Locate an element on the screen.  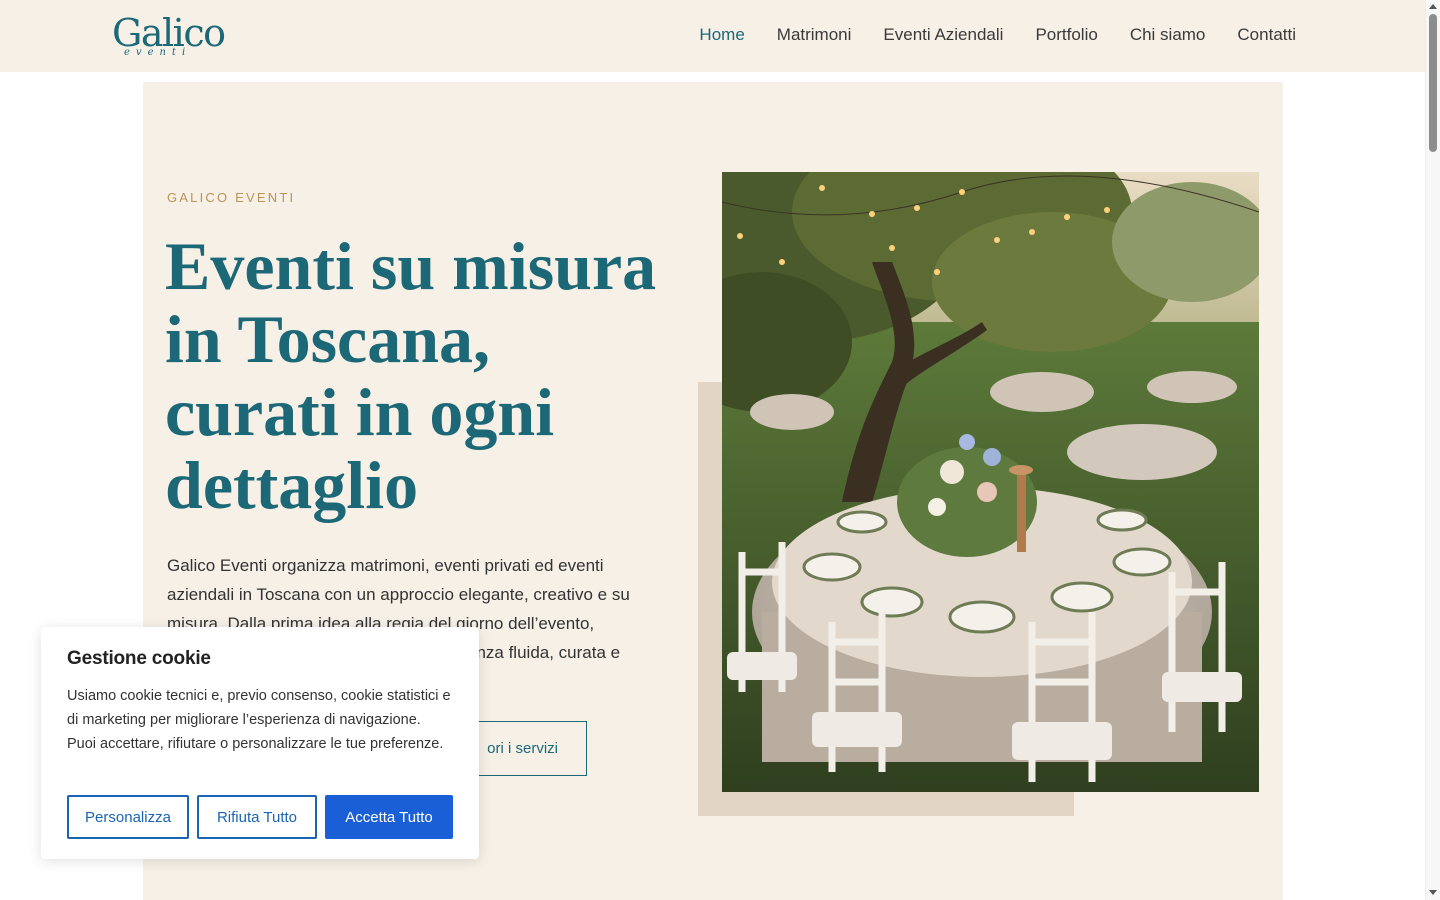
headline-line: Eventi su misura is located at coordinates (411, 266).